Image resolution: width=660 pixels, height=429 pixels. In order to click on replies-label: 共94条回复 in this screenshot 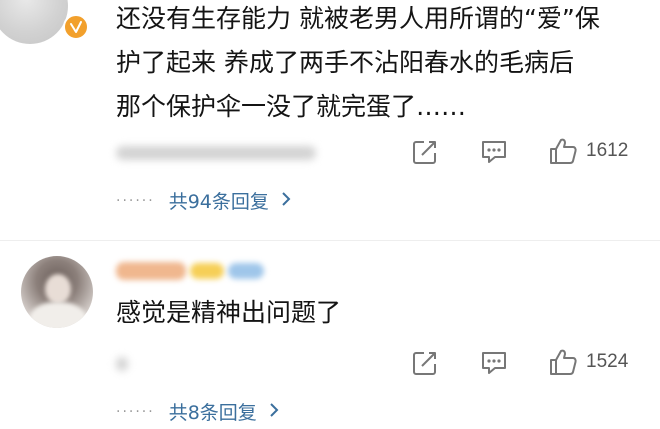, I will do `click(218, 202)`.